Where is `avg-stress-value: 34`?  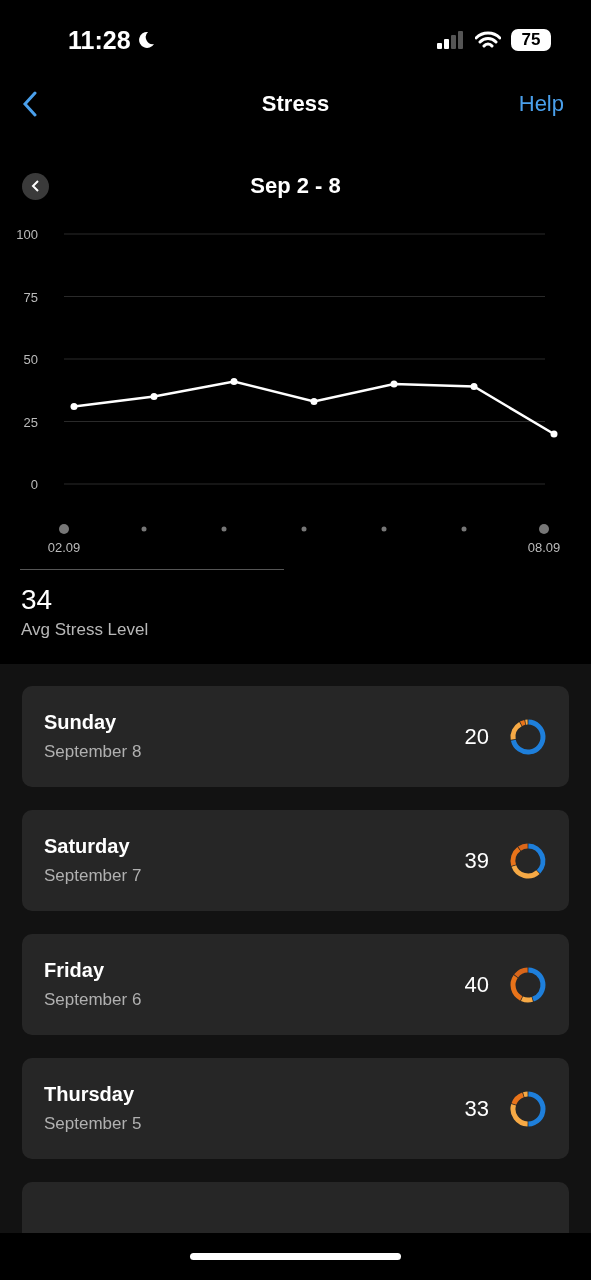 avg-stress-value: 34 is located at coordinates (37, 600).